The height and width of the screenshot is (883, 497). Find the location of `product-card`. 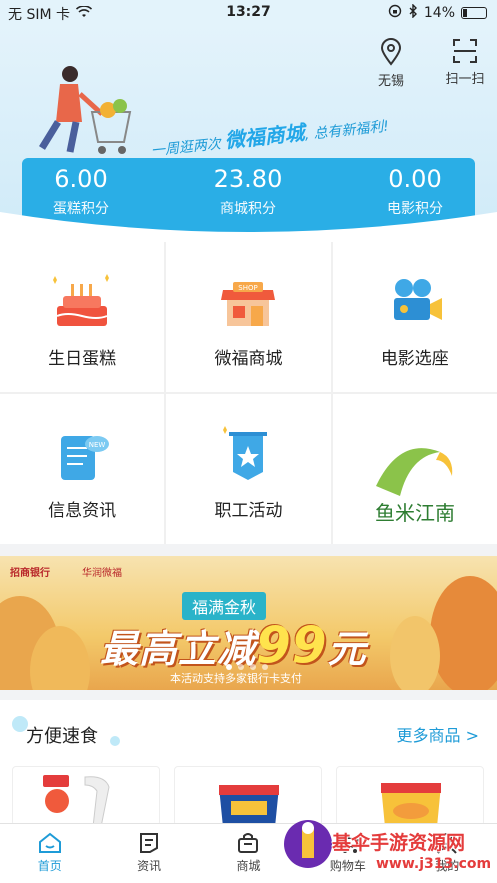

product-card is located at coordinates (86, 796).